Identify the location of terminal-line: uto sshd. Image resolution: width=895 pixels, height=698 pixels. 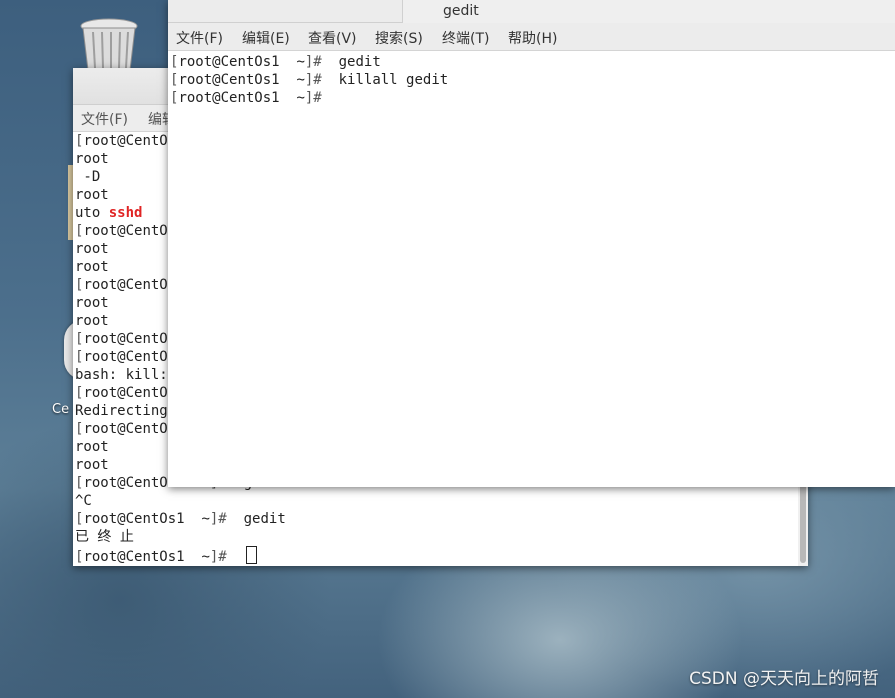
(108, 213).